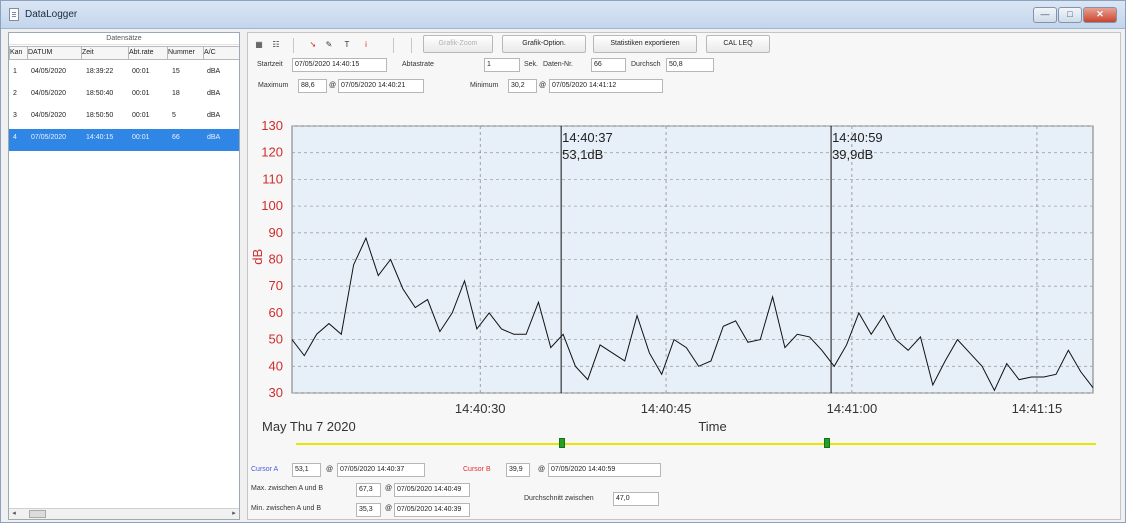 The width and height of the screenshot is (1126, 523). Describe the element at coordinates (276, 365) in the screenshot. I see `y-tick-label: 40` at that location.